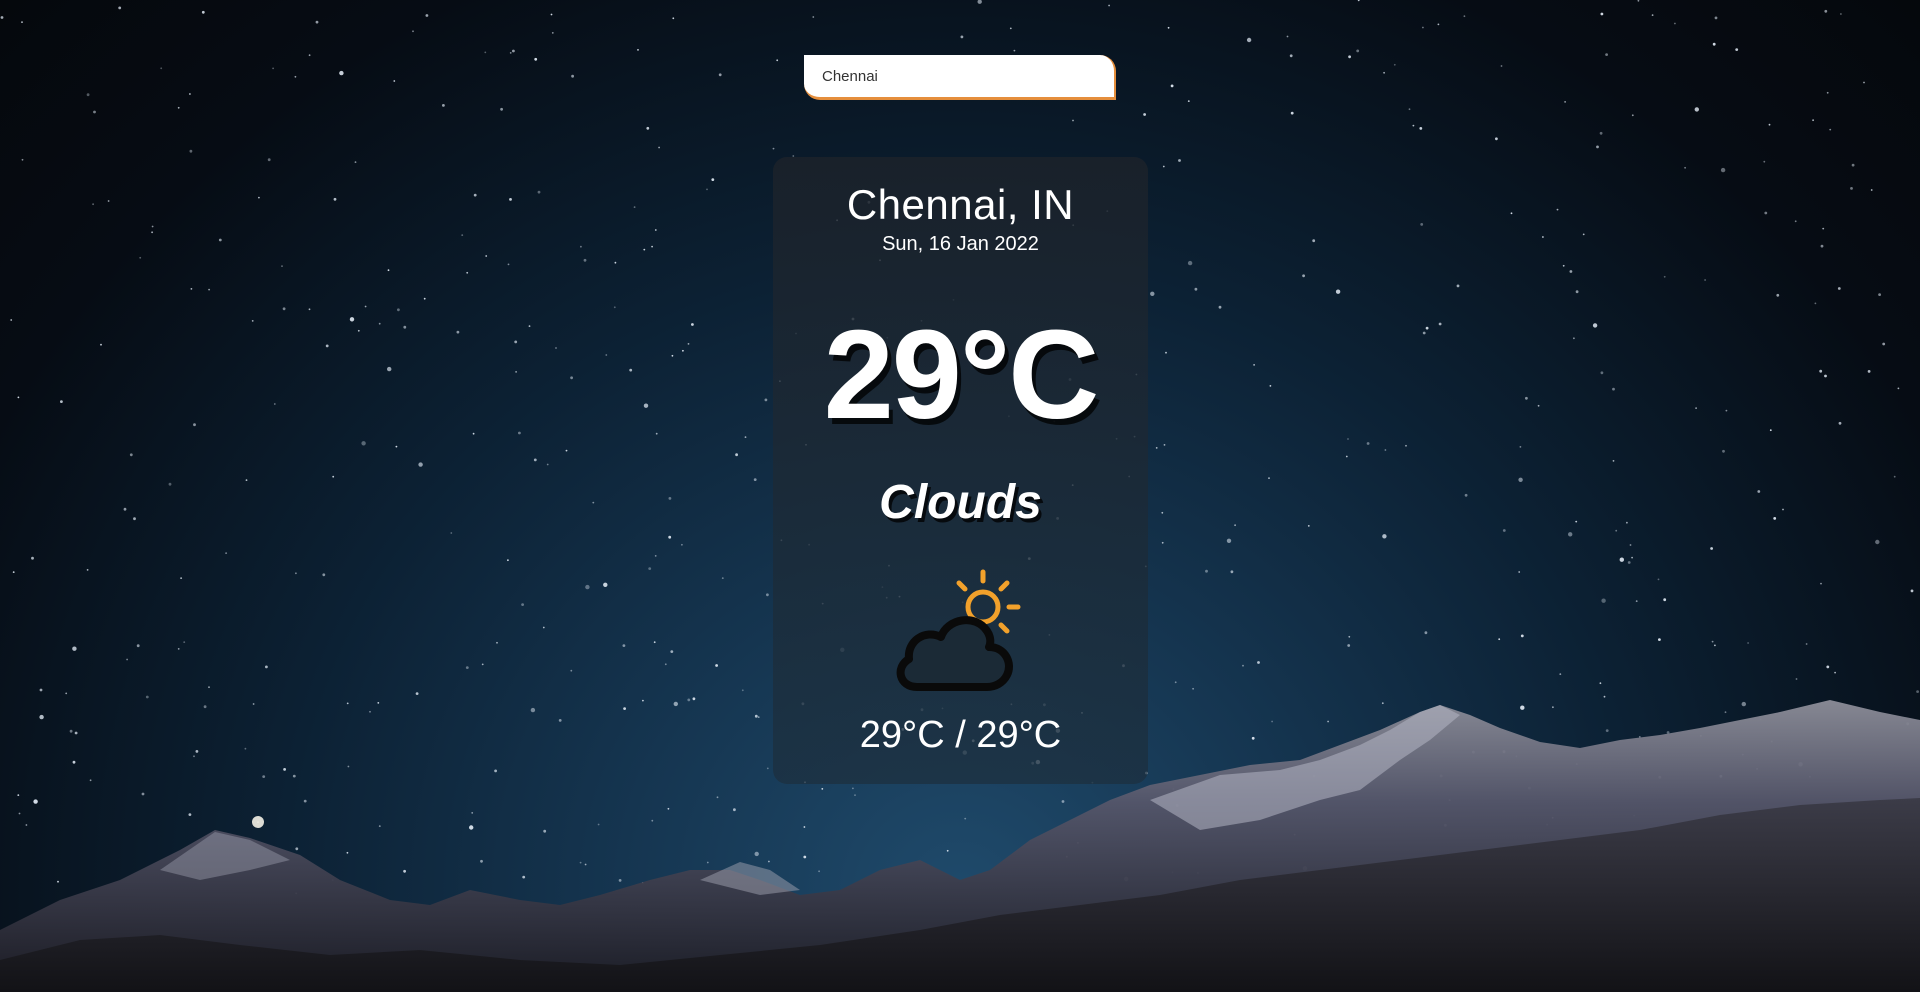  What do you see at coordinates (960, 735) in the screenshot?
I see `high-low-temperature: 29°C / 29°C` at bounding box center [960, 735].